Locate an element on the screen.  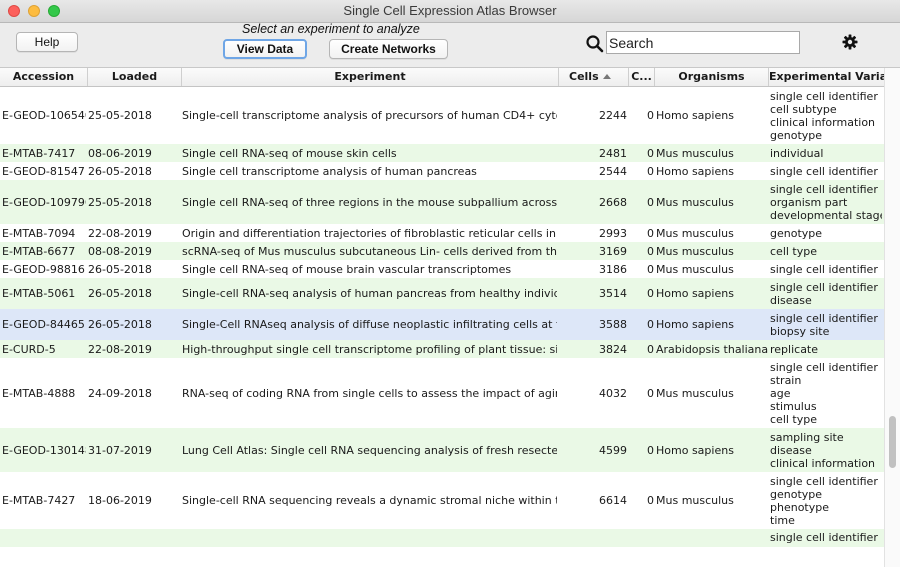
accession-cell: E-MTAB-7417 is located at coordinates (39, 153).